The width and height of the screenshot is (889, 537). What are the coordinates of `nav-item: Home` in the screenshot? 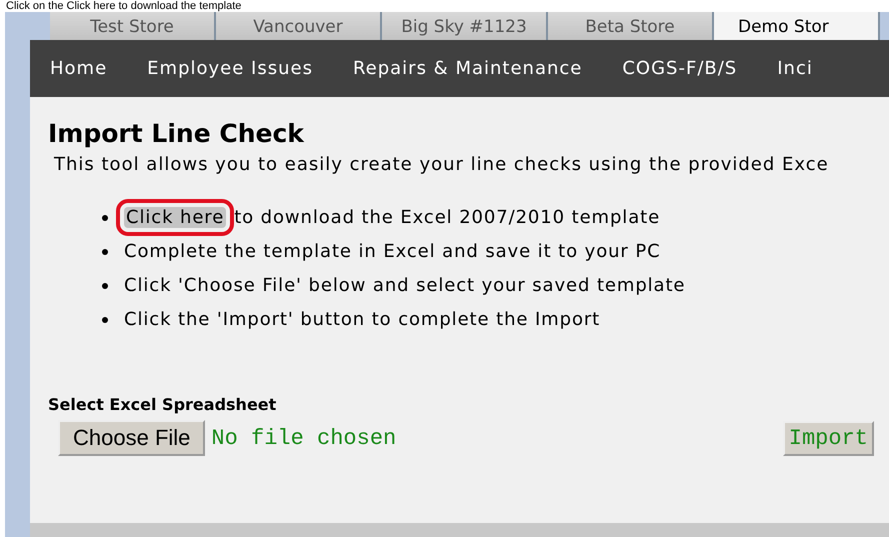 It's located at (79, 68).